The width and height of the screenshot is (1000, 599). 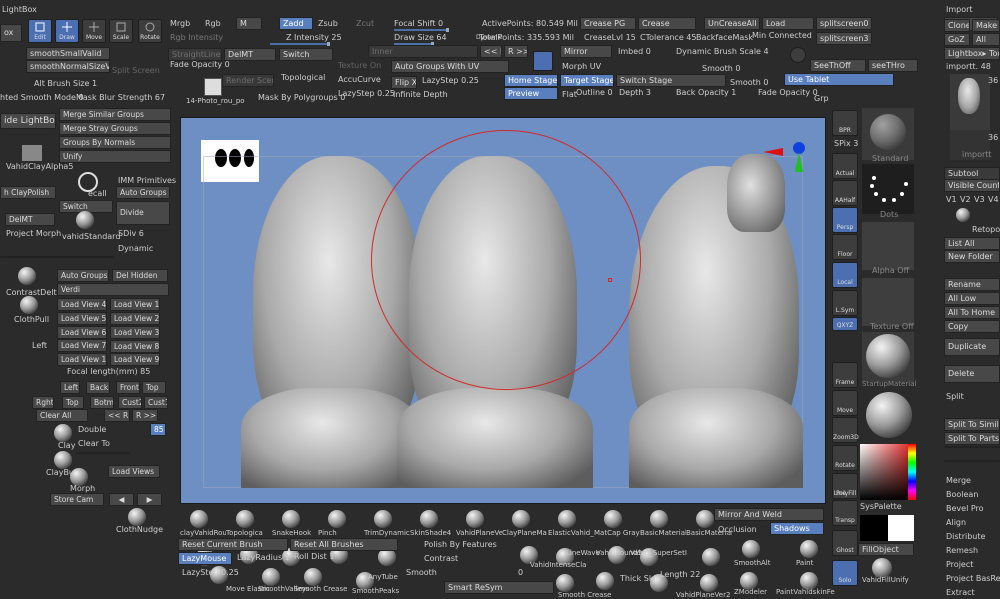 I want to click on alt-smooth-mode-slider: hted Smooth Mode 0, so click(x=42, y=98).